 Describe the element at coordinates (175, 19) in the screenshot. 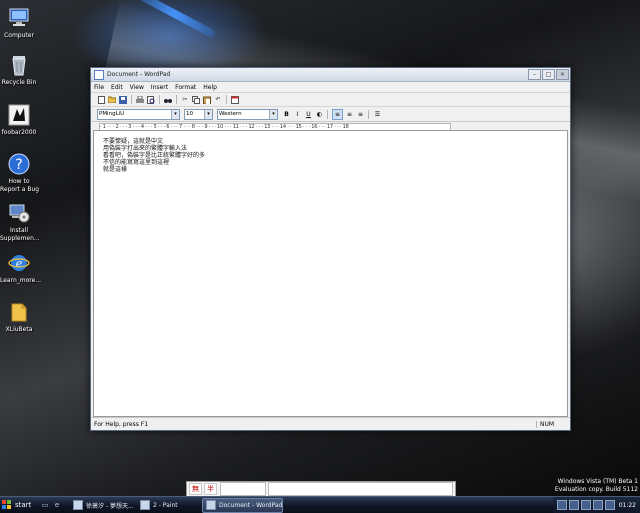

I see `wallpaper-blue-streak` at that location.